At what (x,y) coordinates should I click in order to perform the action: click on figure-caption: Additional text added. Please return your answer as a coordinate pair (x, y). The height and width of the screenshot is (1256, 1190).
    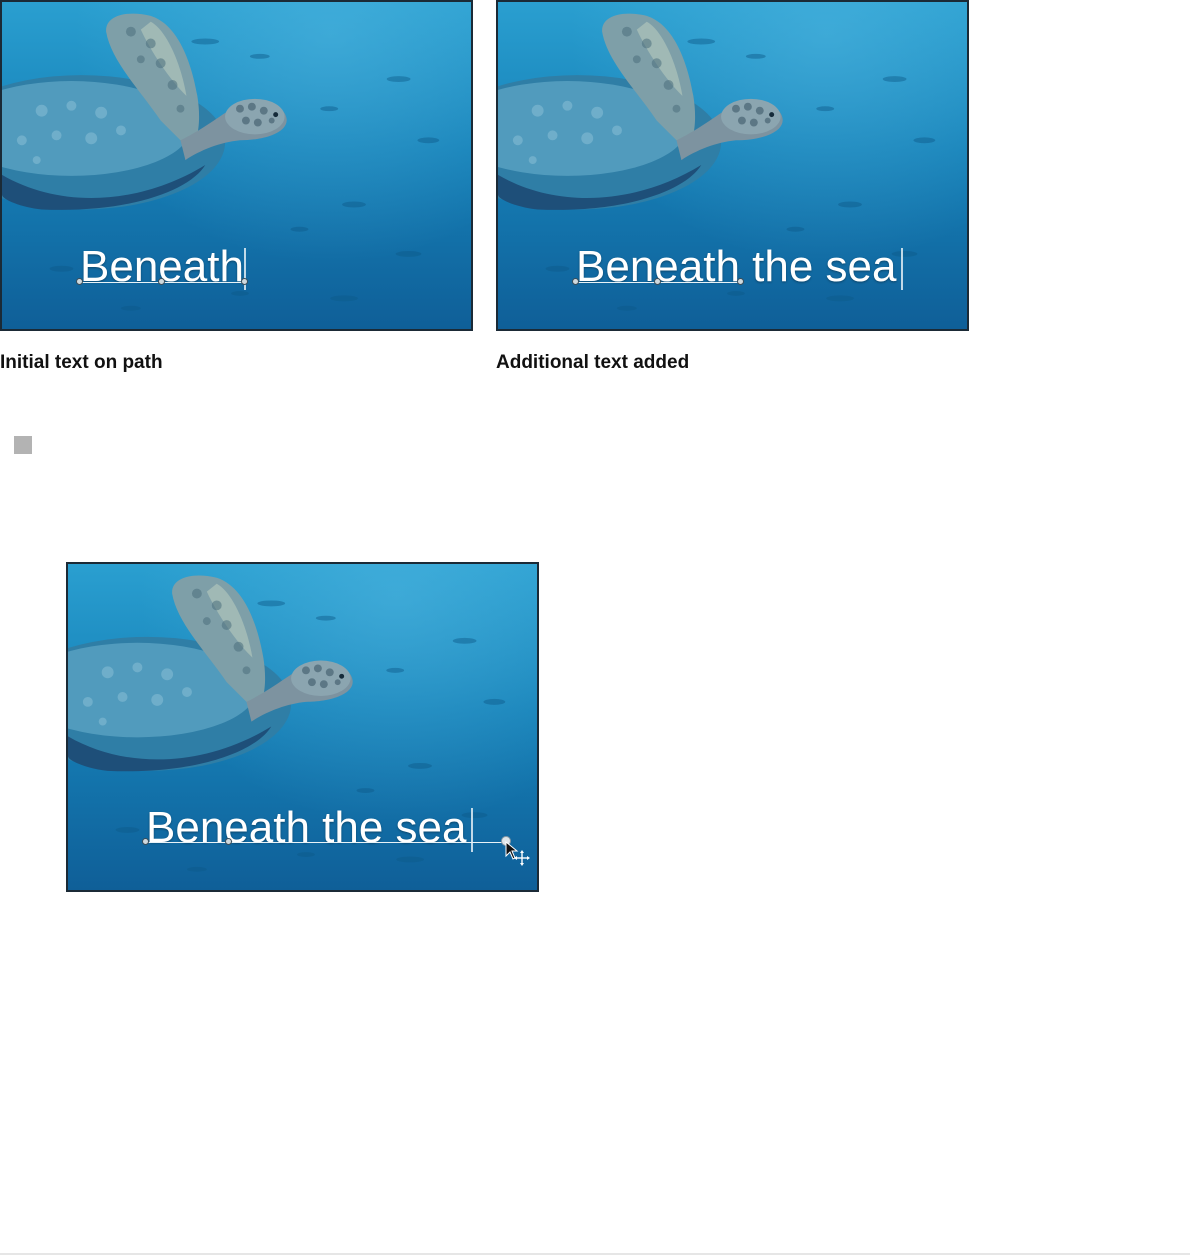
    Looking at the image, I should click on (593, 362).